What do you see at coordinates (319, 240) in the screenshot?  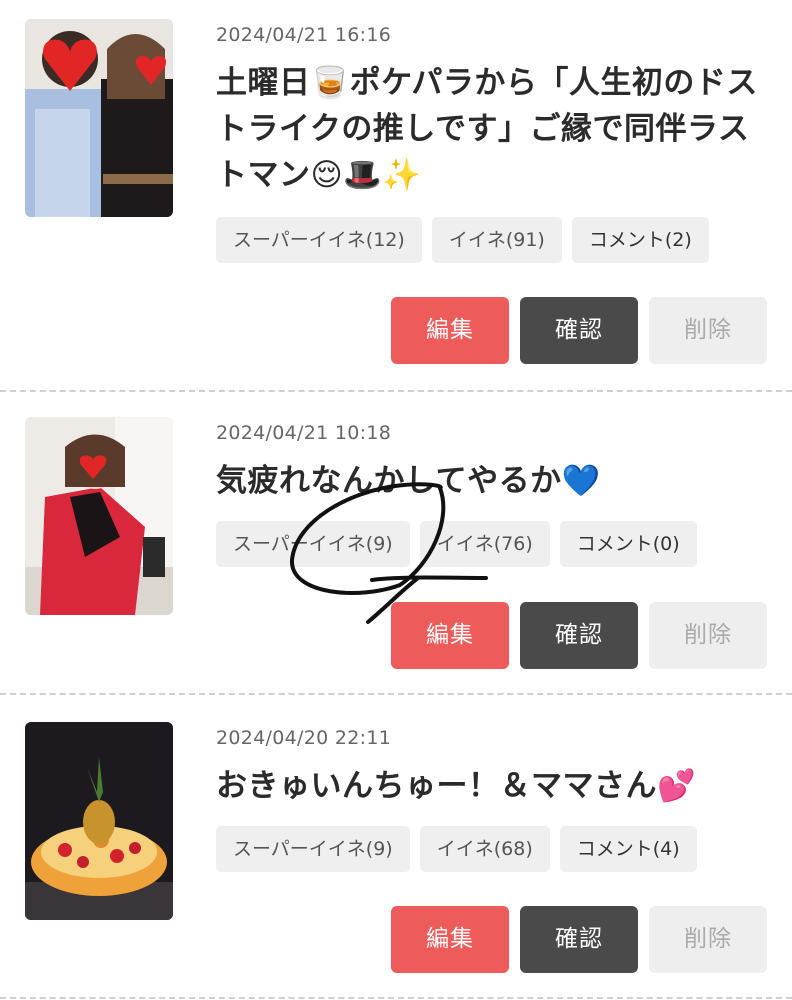 I see `super-like-chip: スーパーイイネ(12)` at bounding box center [319, 240].